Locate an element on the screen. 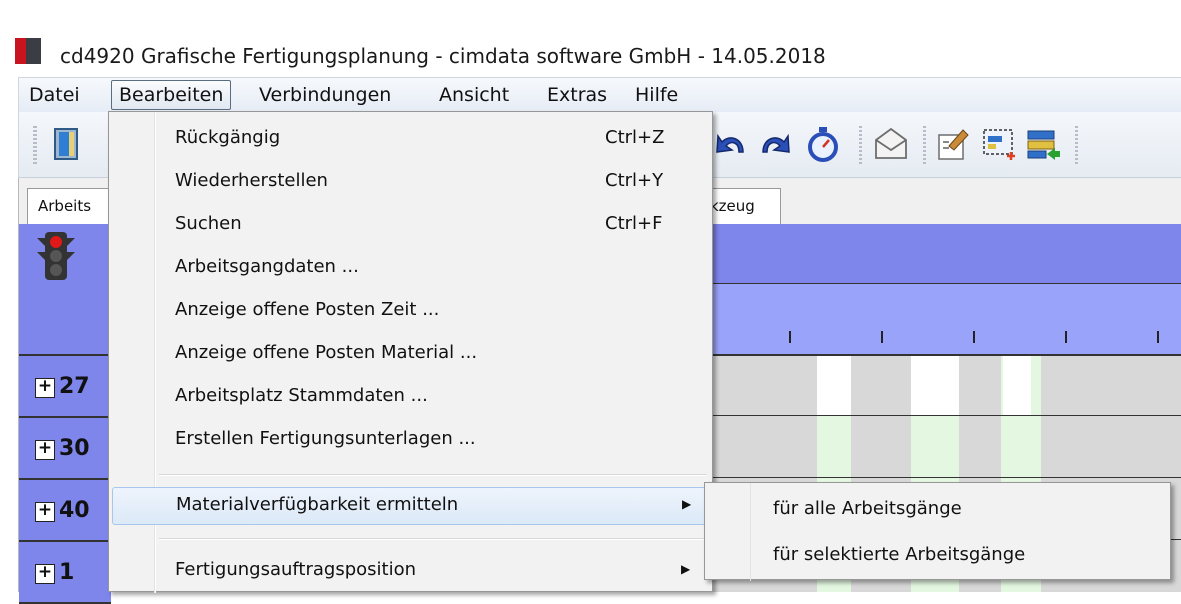 The width and height of the screenshot is (1181, 604). menu-item-label: Suchen is located at coordinates (208, 223).